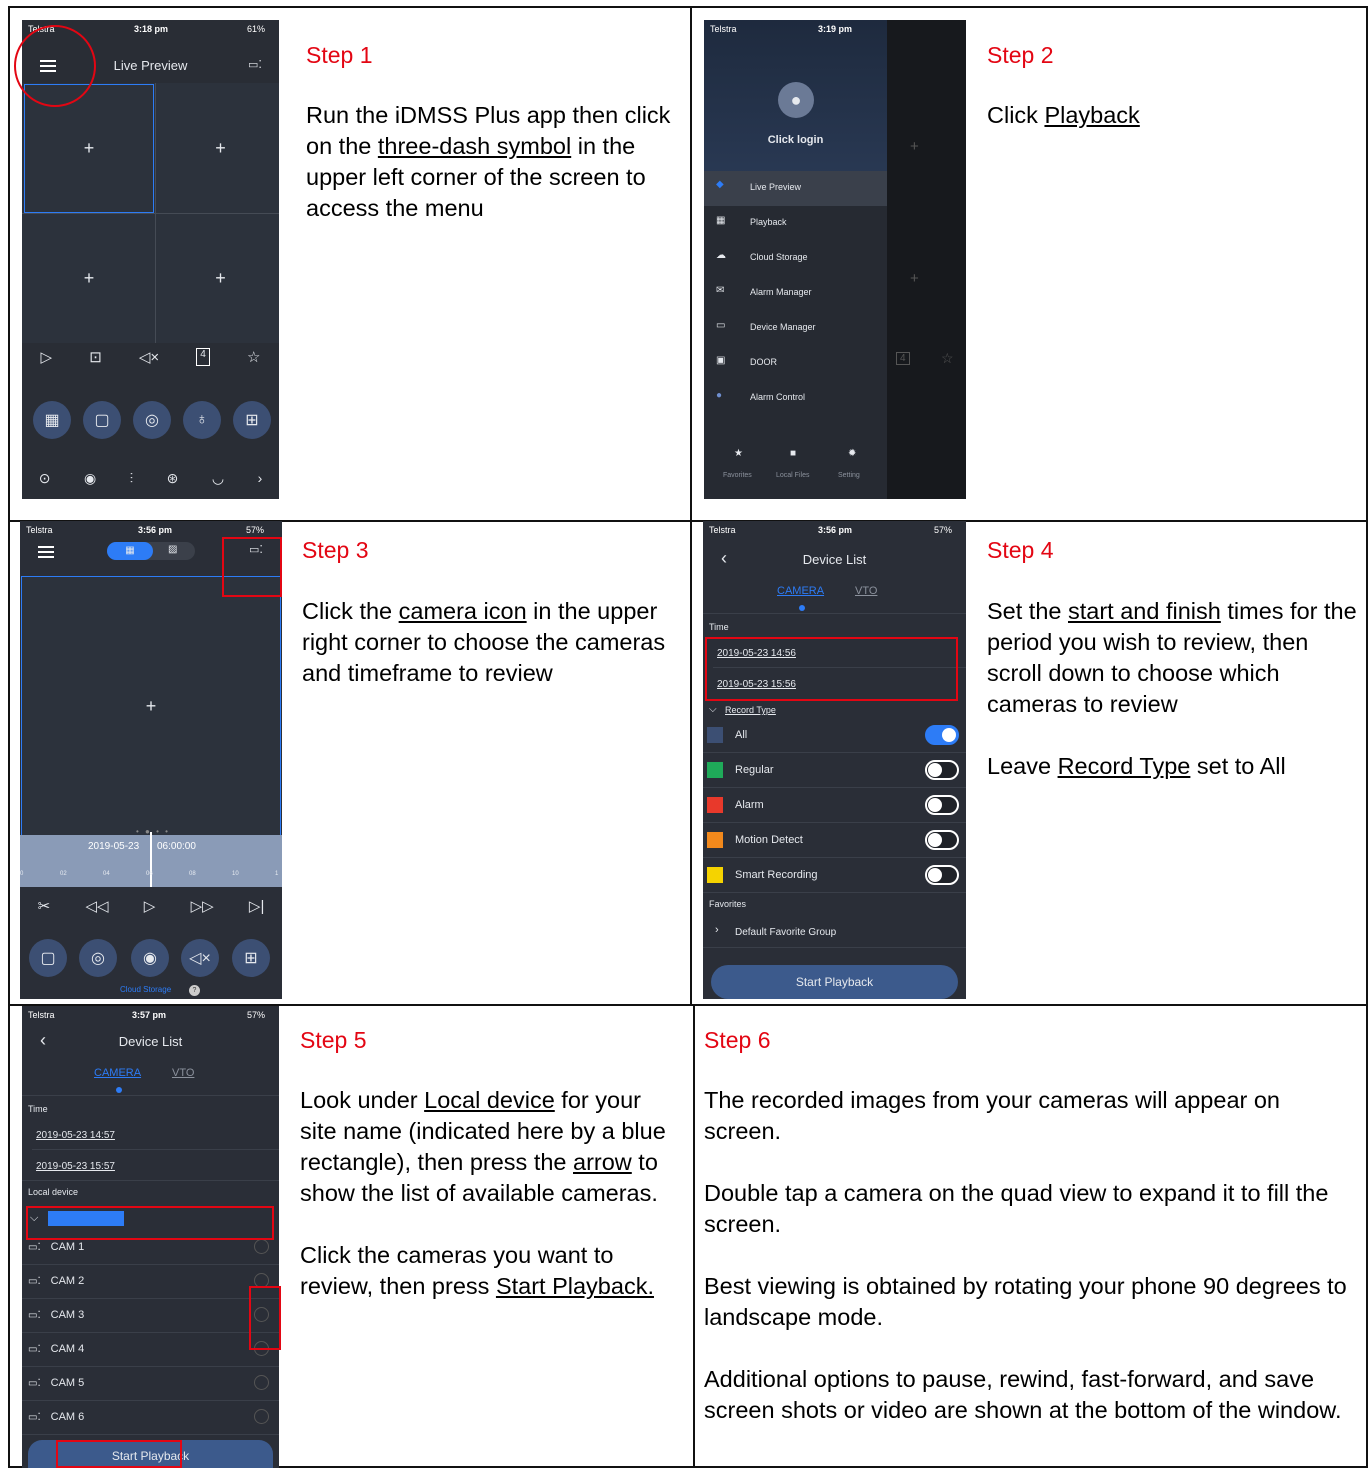 The image size is (1372, 1475). I want to click on video-grid: + + + +, so click(150, 213).